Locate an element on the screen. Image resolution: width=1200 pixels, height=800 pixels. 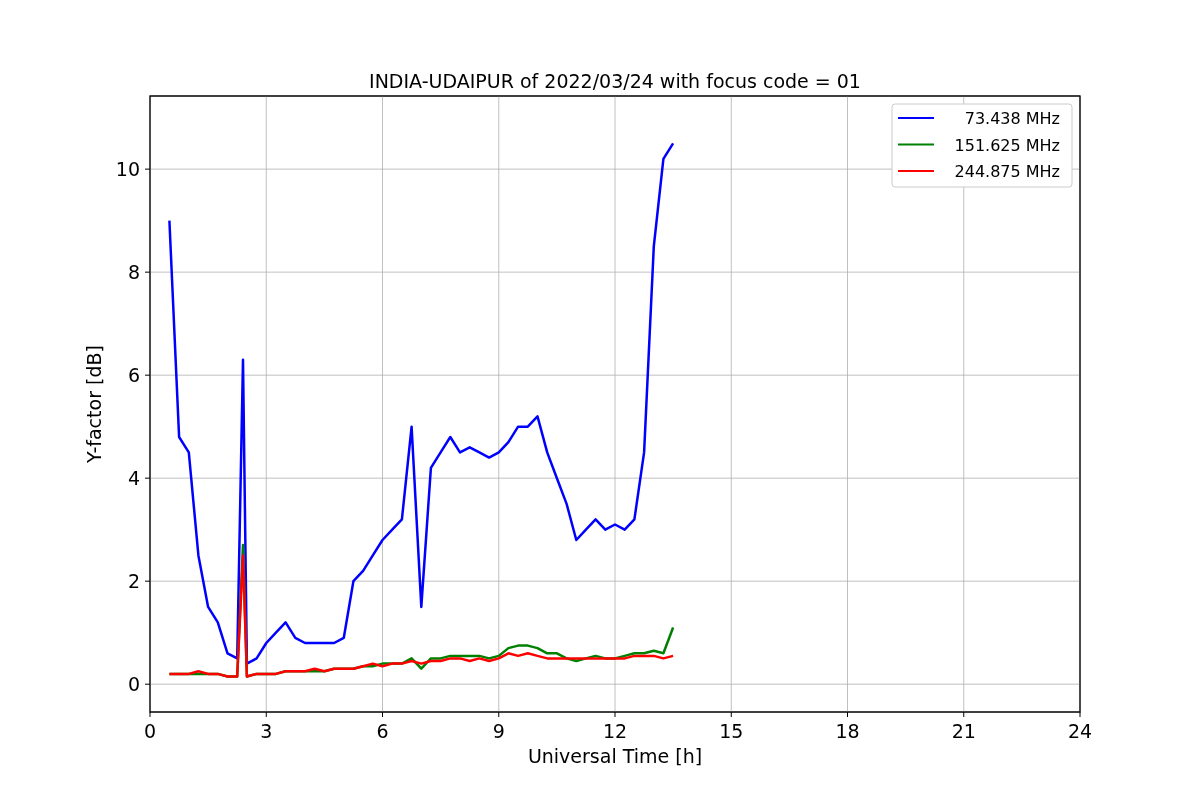
y-tick-label: 6 is located at coordinates (133, 375).